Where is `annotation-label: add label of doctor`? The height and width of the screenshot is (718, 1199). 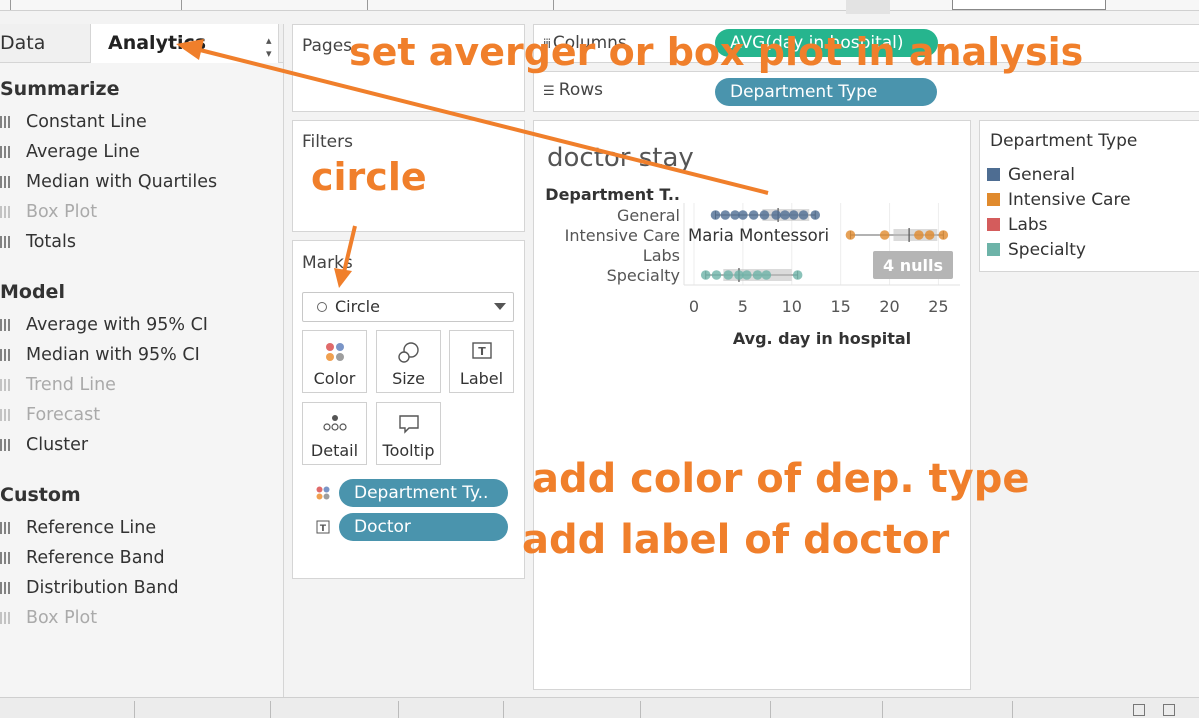 annotation-label: add label of doctor is located at coordinates (736, 540).